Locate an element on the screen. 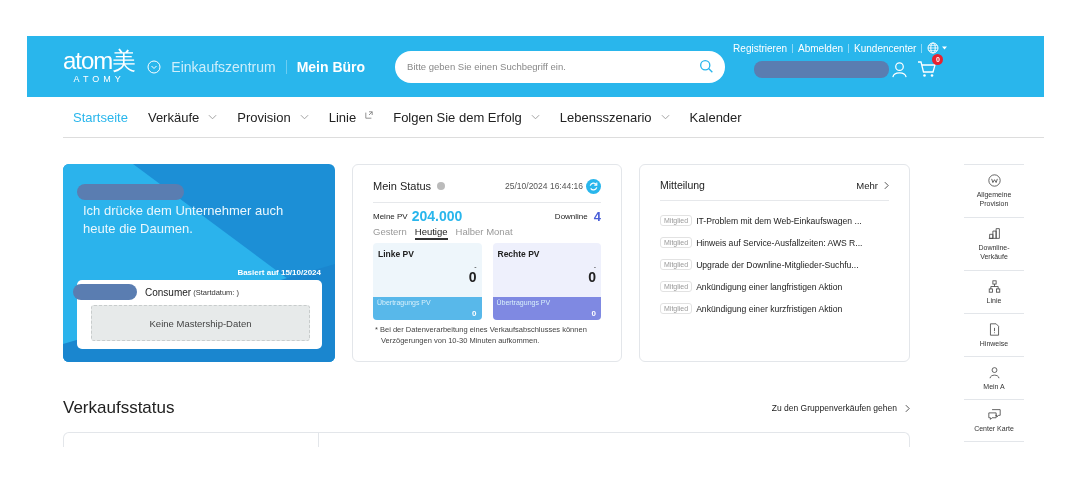  section-title: Verkaufsstatus is located at coordinates (119, 408).